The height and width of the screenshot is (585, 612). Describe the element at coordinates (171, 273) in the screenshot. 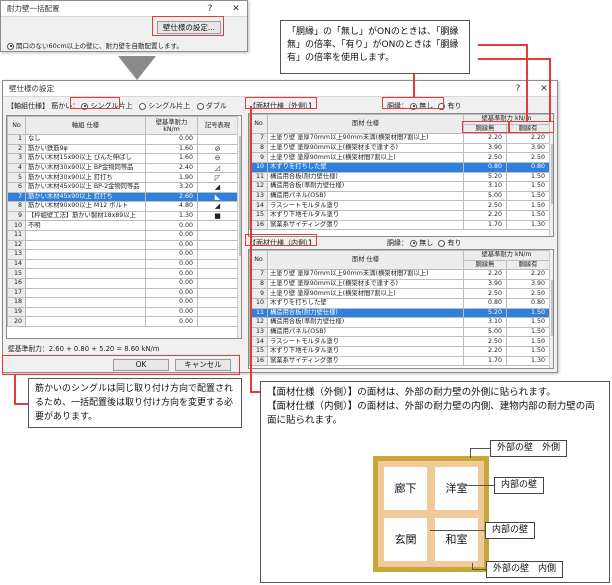

I see `row-strength: 0.00` at that location.